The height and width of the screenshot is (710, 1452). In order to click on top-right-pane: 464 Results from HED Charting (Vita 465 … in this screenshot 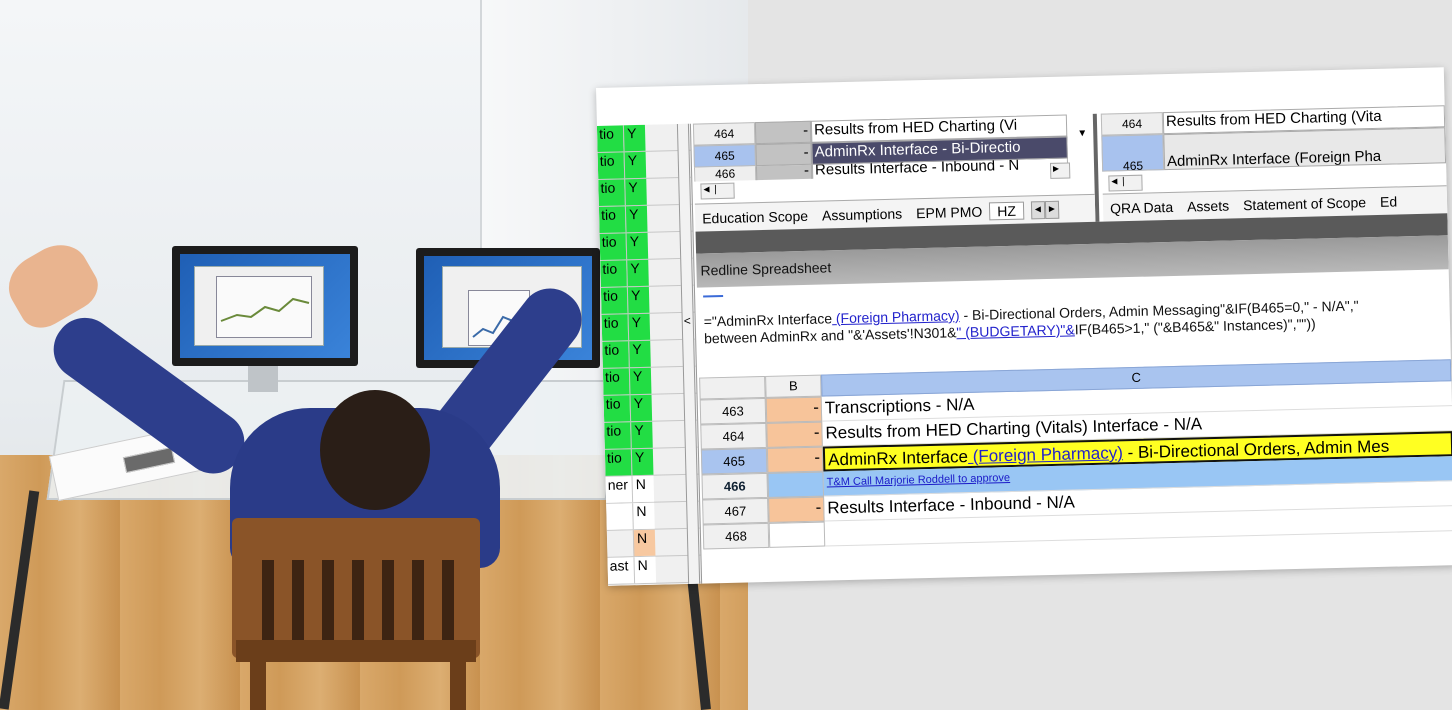, I will do `click(1274, 163)`.